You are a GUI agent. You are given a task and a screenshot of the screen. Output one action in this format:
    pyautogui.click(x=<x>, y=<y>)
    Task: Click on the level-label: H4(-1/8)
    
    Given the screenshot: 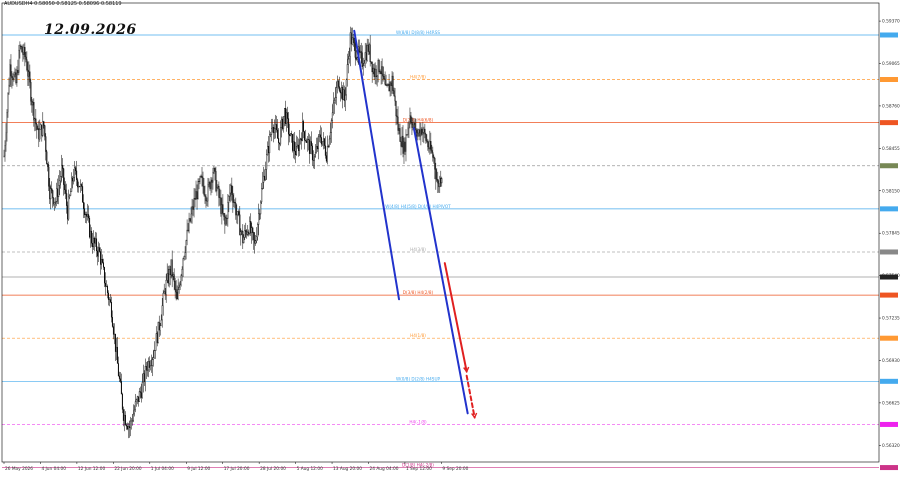 What is the action you would take?
    pyautogui.click(x=418, y=421)
    